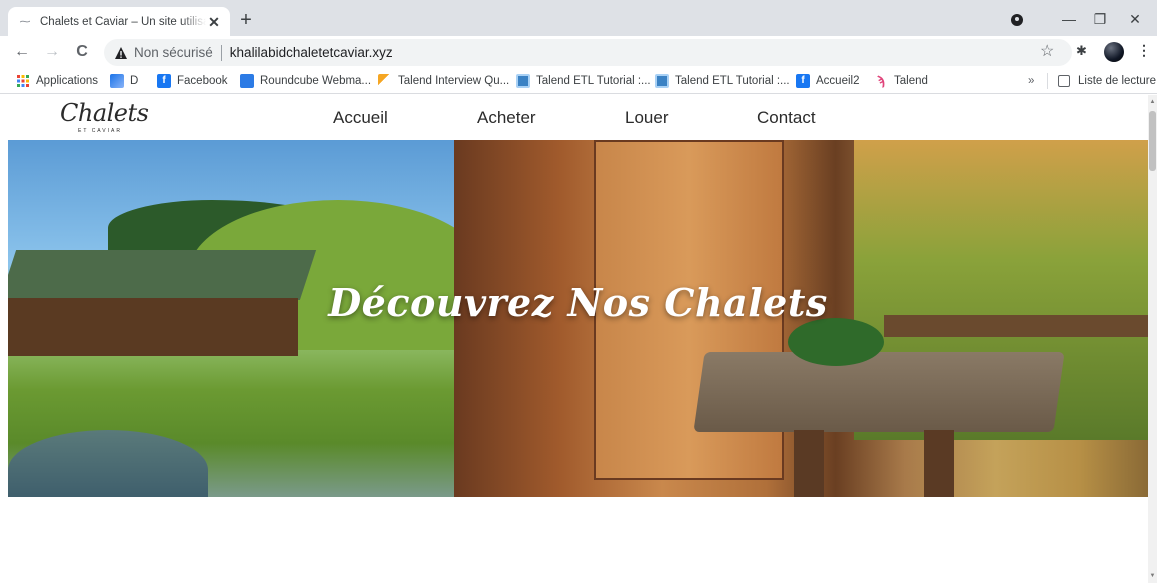 The height and width of the screenshot is (583, 1157). I want to click on bookmarks-divider, so click(1047, 81).